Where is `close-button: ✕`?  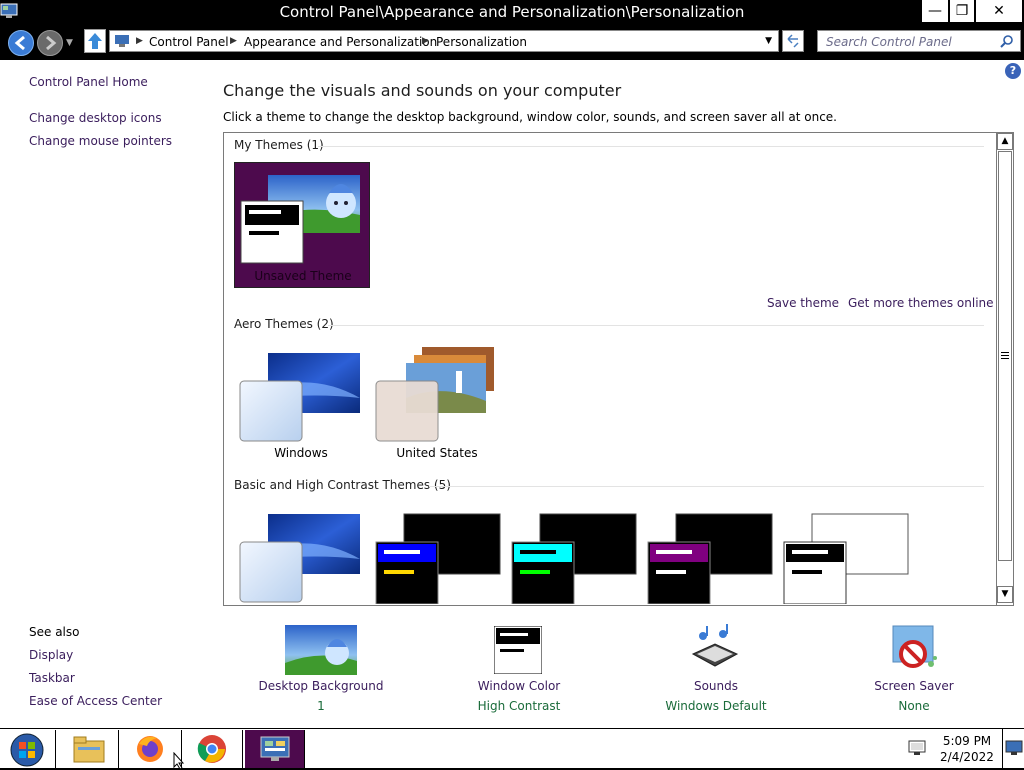
close-button: ✕ is located at coordinates (999, 11).